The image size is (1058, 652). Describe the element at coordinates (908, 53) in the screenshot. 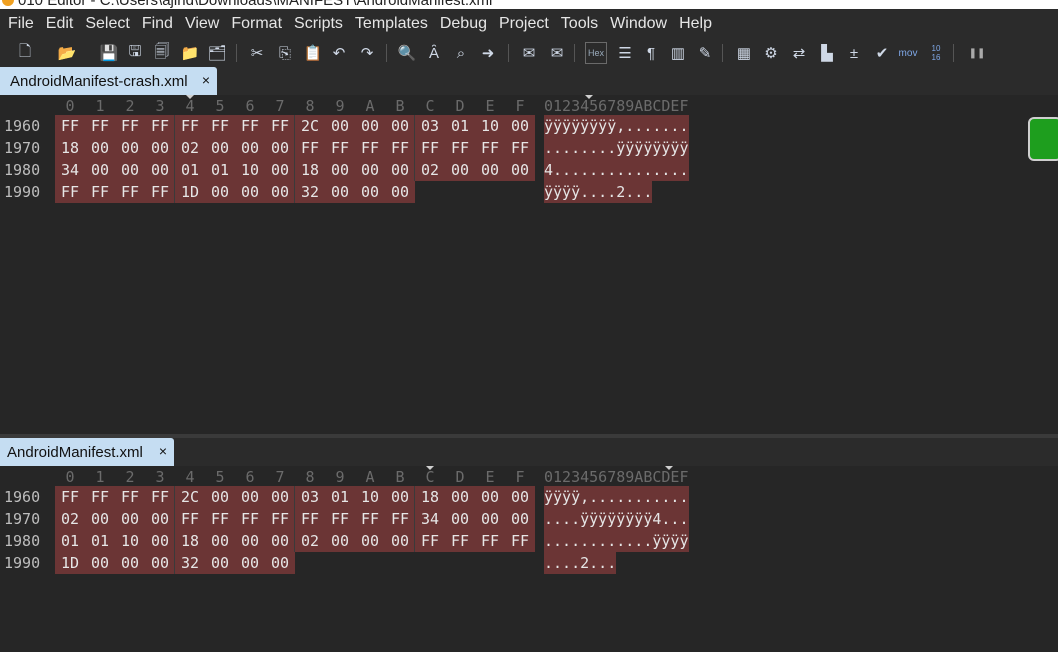

I see `disassembler-icon: mov` at that location.